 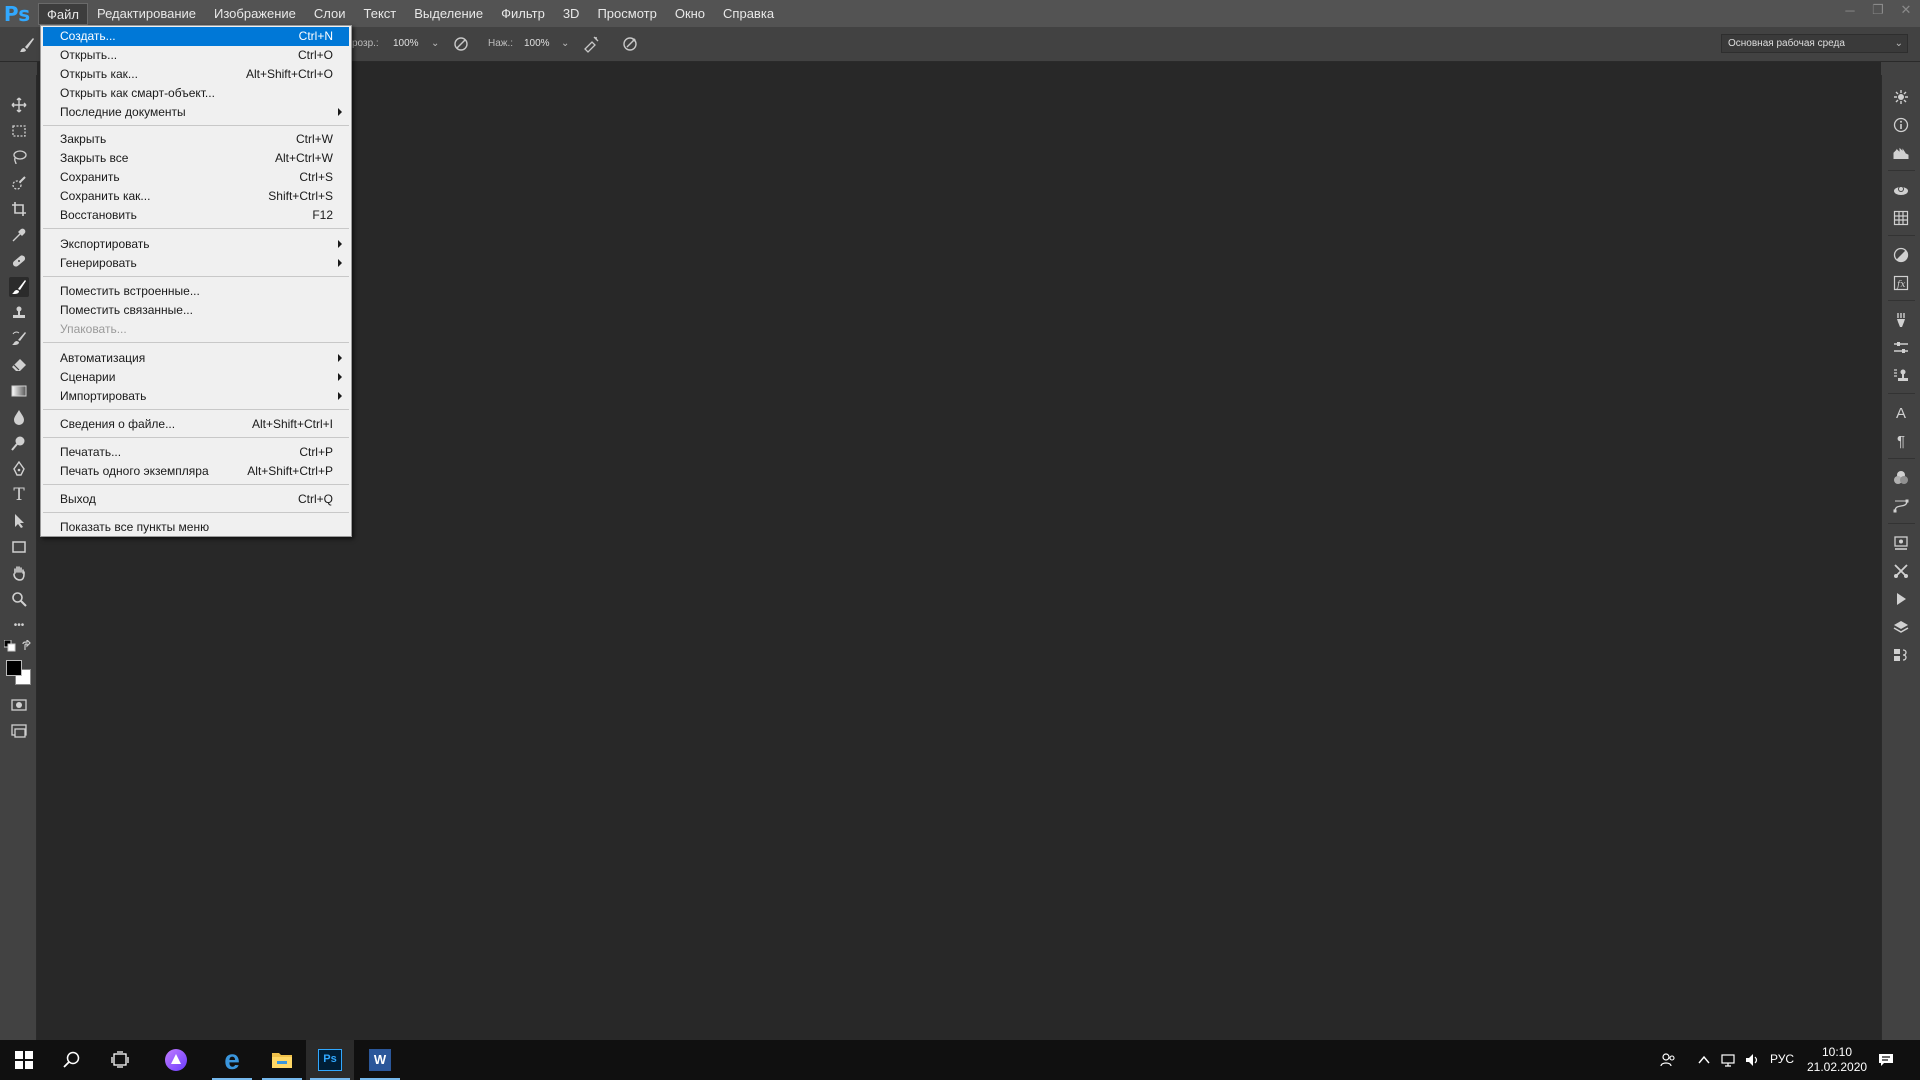 What do you see at coordinates (380, 1060) in the screenshot?
I see `word-icon: W` at bounding box center [380, 1060].